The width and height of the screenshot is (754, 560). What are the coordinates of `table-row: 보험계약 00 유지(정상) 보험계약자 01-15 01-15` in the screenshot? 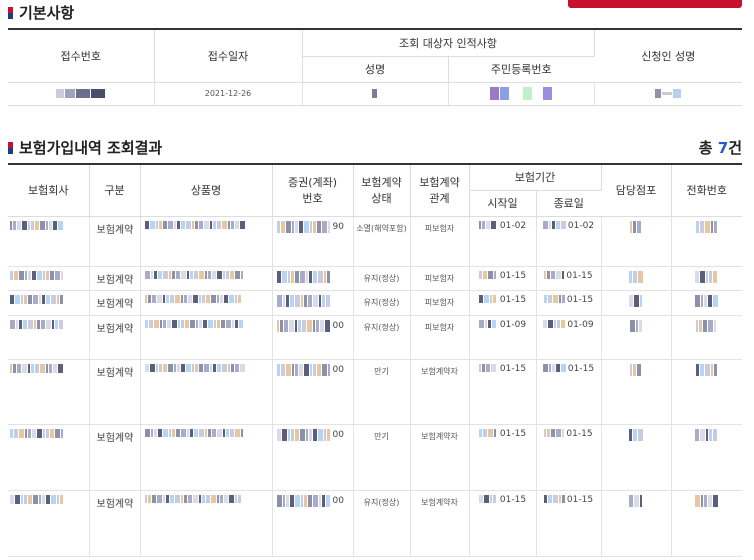 It's located at (375, 523).